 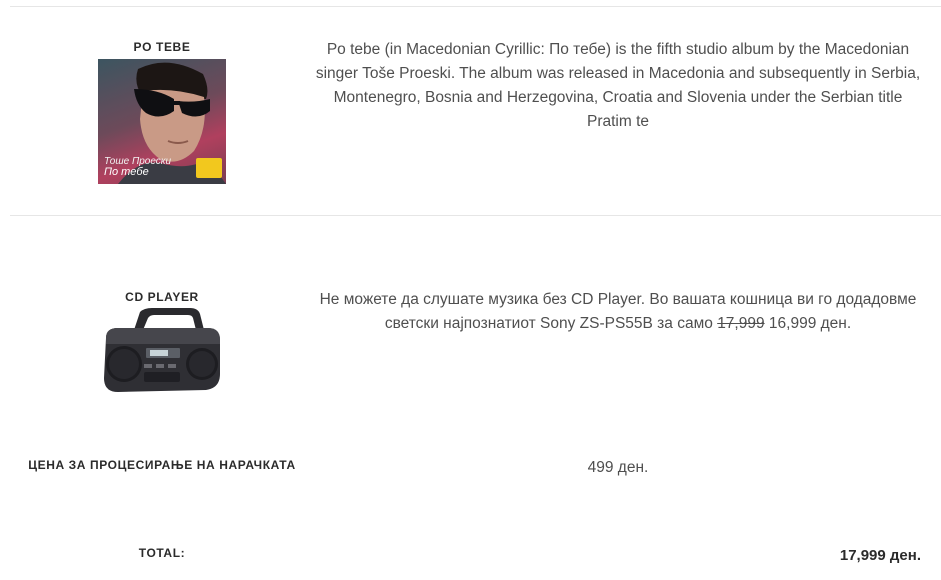 I want to click on album-label: PO TEBE, so click(x=162, y=47).